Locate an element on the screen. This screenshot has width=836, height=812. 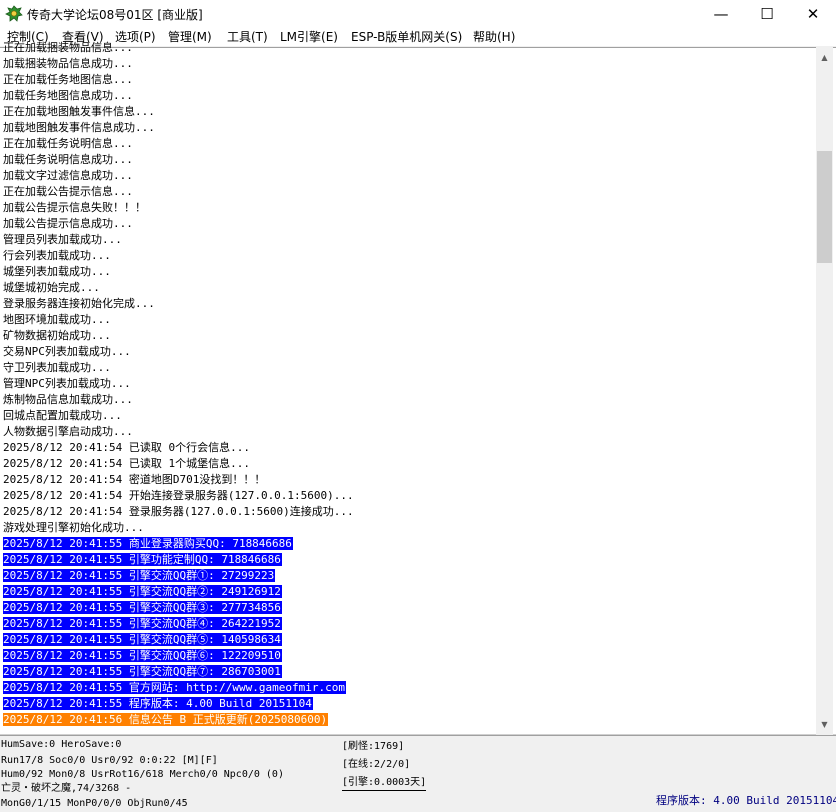
status-version: 程序版本: 4.00 Build 20151104 is located at coordinates (746, 800).